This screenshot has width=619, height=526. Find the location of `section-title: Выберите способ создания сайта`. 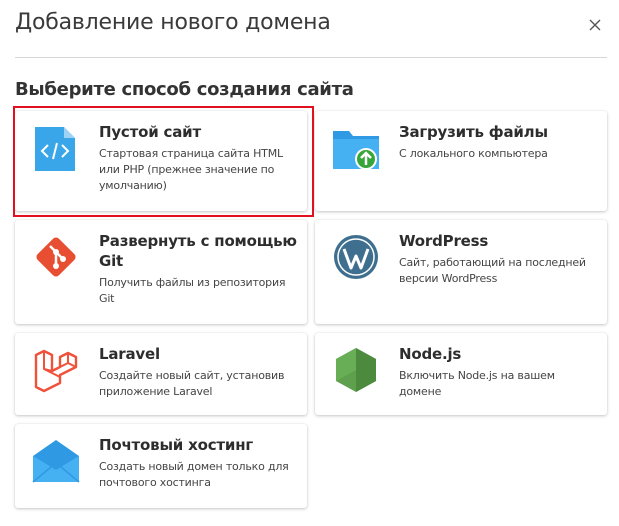

section-title: Выберите способ создания сайта is located at coordinates (184, 89).